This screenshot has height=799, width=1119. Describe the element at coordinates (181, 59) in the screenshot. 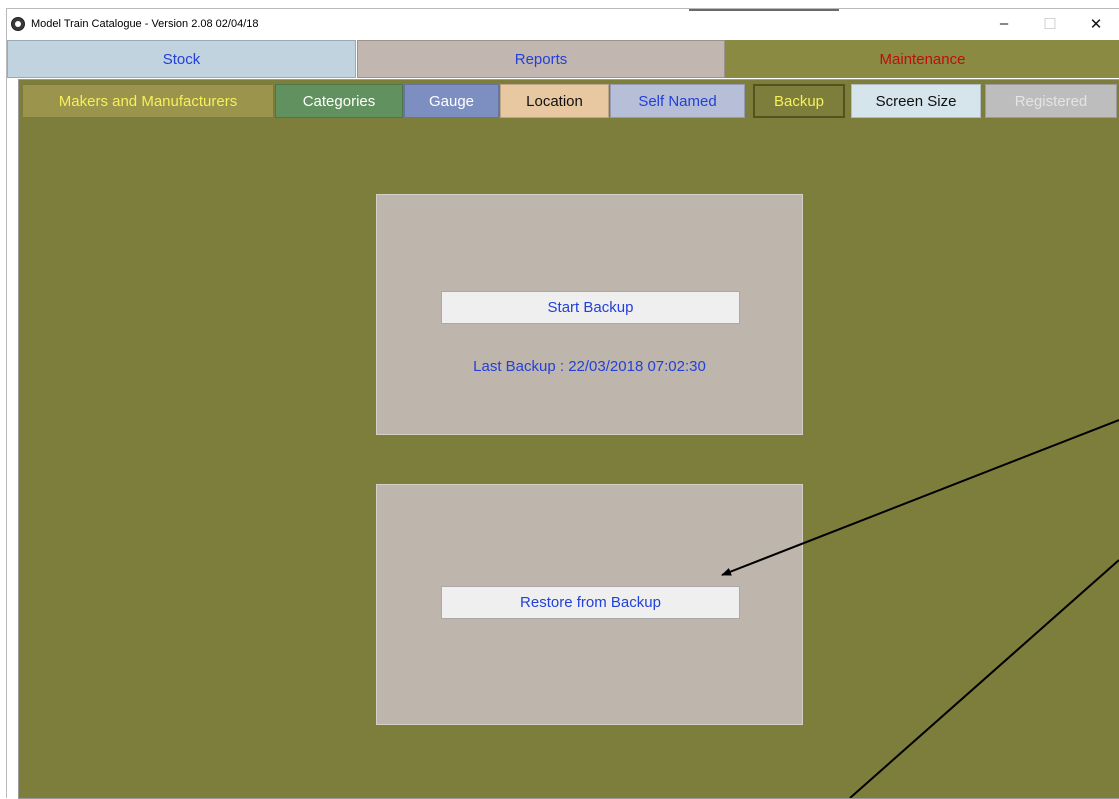

I see `tab-stock: Stock` at that location.